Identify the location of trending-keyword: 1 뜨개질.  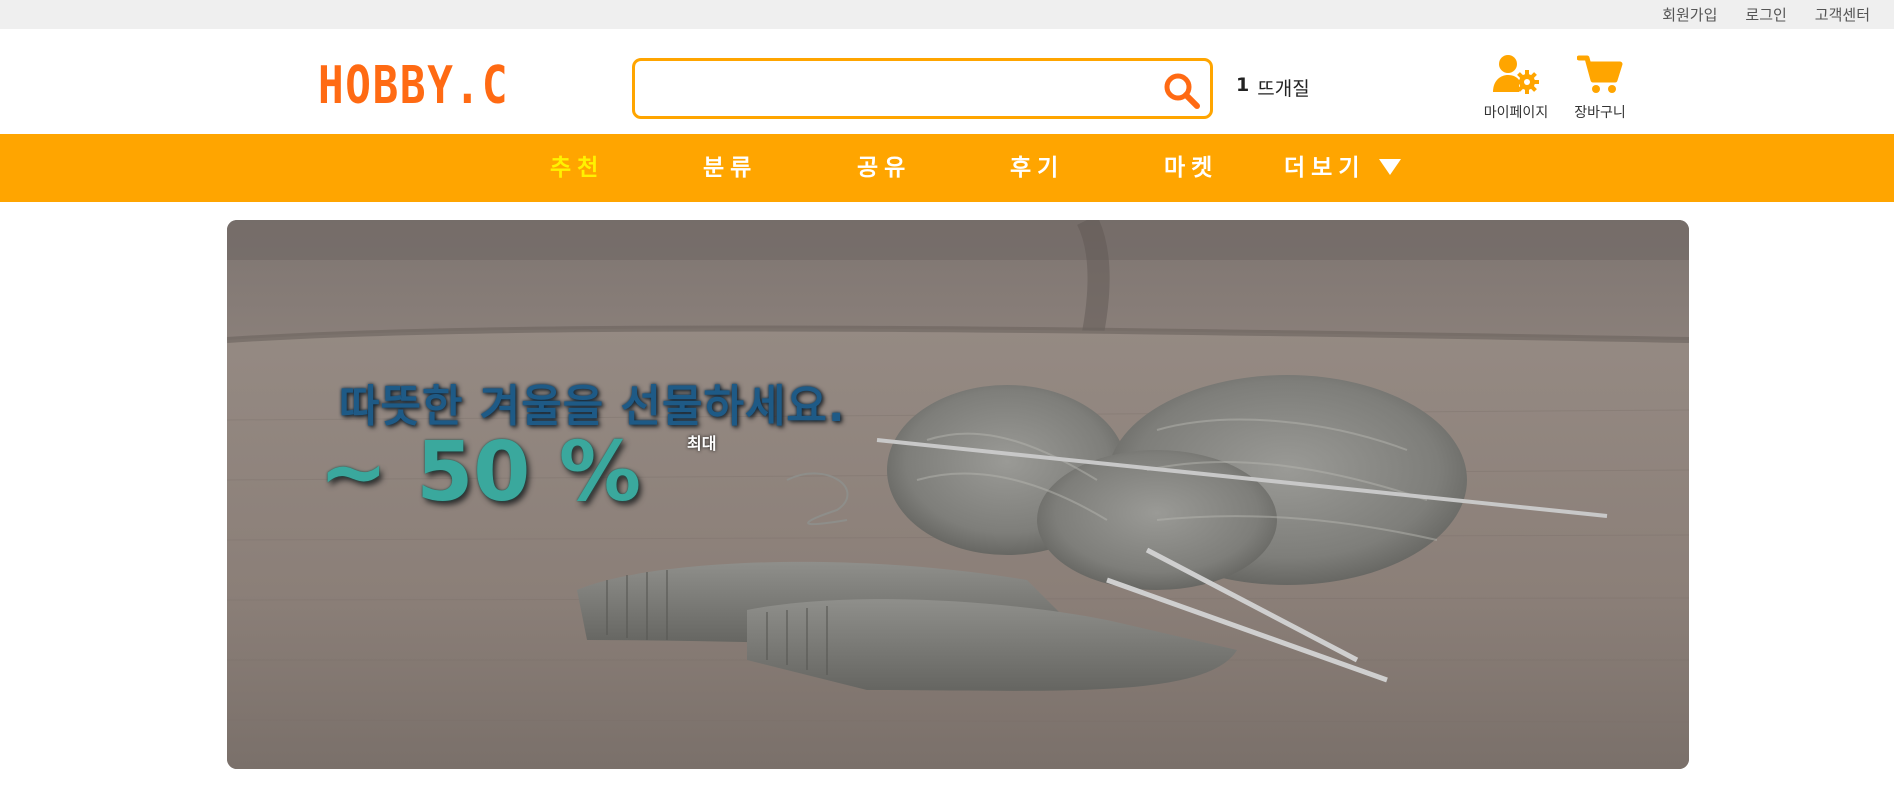
(1273, 87).